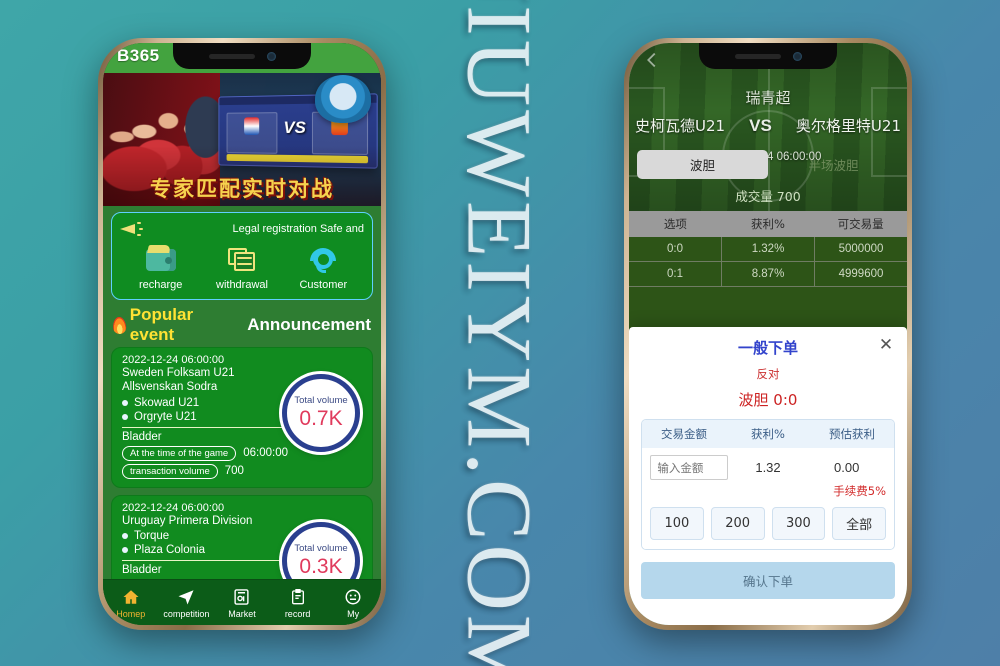  I want to click on promo-text: Legal registration Safe and, so click(298, 229).